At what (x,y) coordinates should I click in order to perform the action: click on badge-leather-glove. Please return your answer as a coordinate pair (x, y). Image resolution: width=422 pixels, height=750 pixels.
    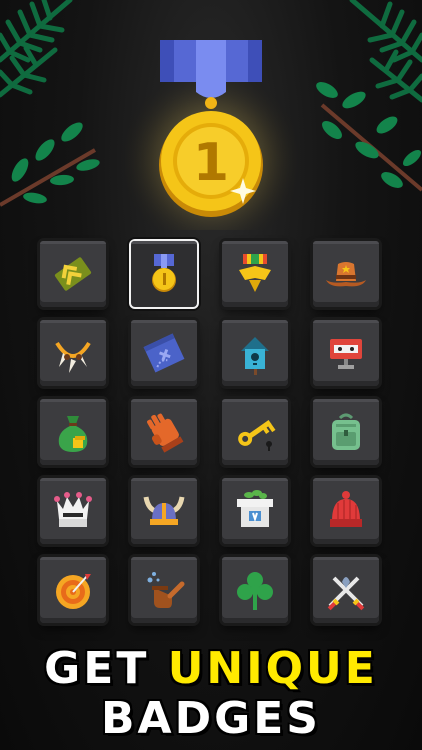
    Looking at the image, I should click on (164, 432).